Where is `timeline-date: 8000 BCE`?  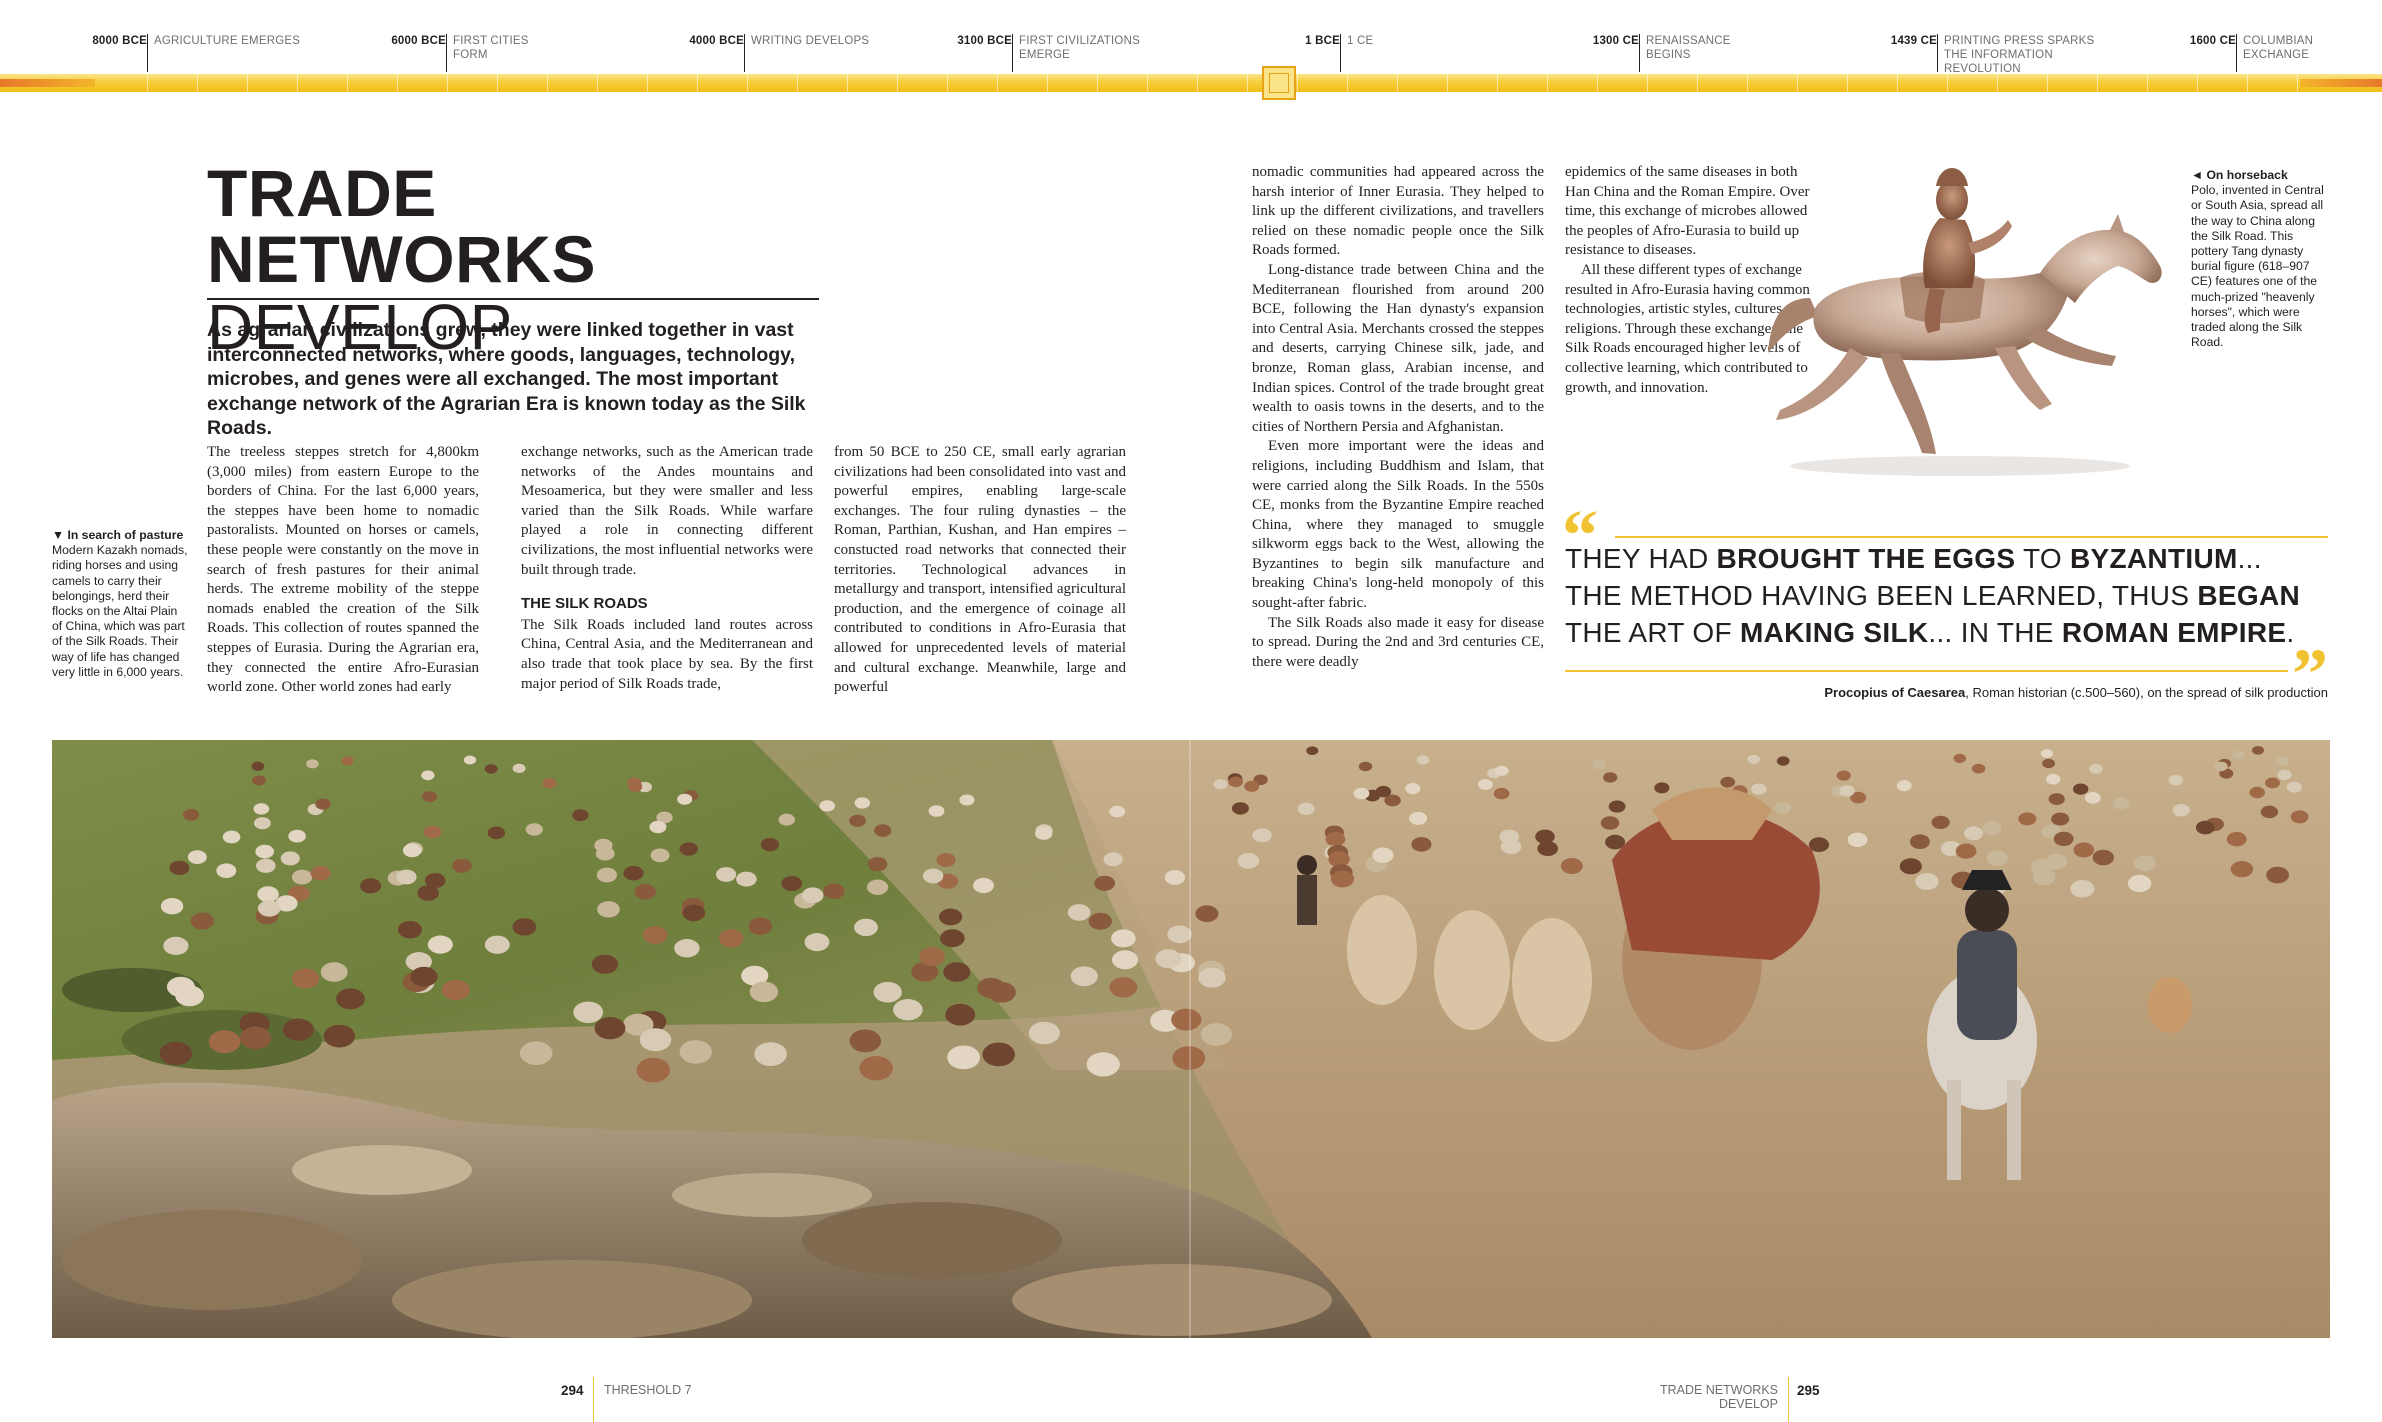
timeline-date: 8000 BCE is located at coordinates (119, 41).